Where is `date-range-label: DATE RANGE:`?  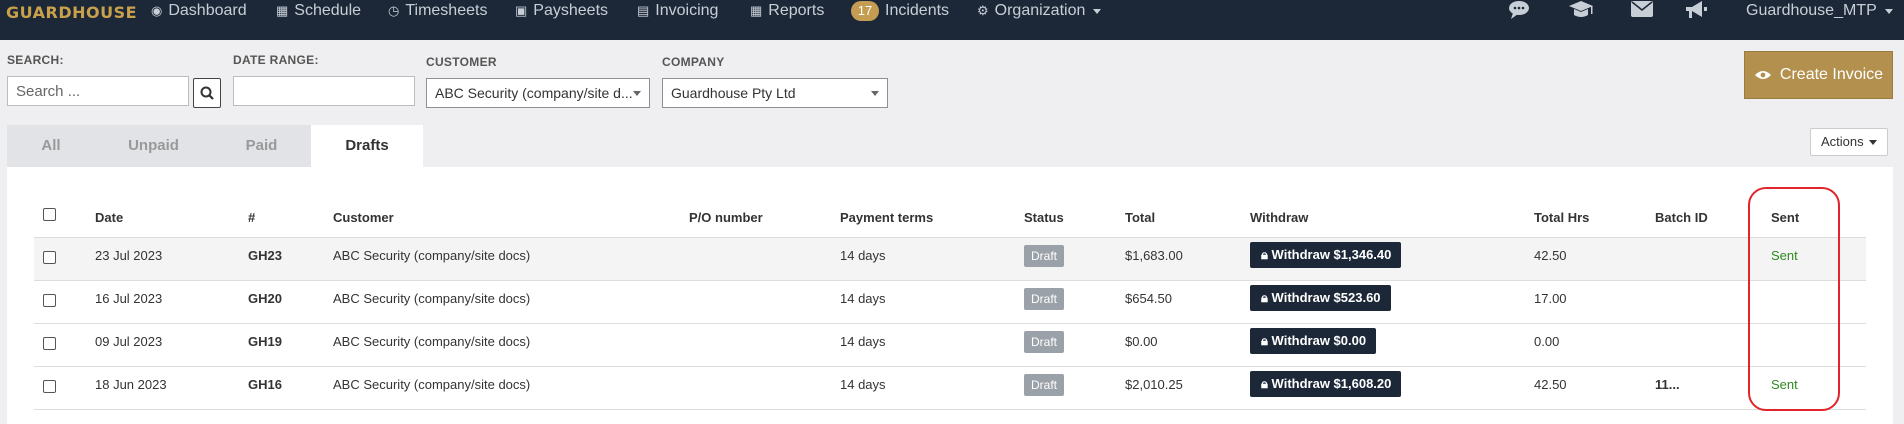
date-range-label: DATE RANGE: is located at coordinates (276, 60).